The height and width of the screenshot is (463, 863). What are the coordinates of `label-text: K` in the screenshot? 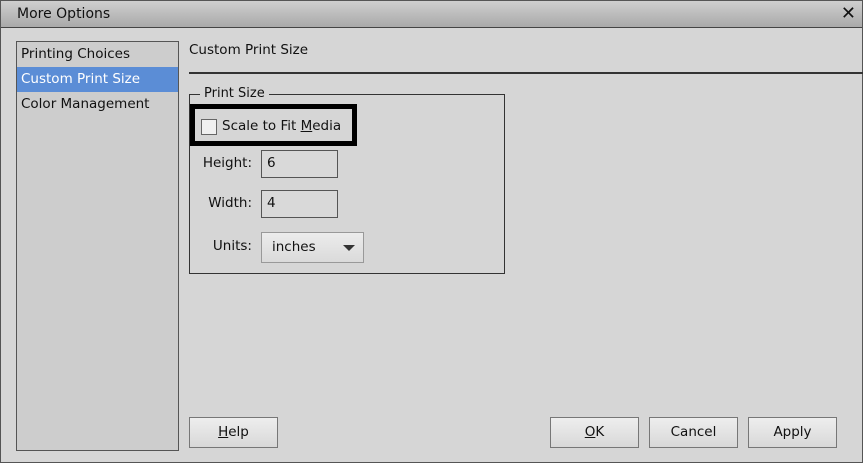 It's located at (600, 432).